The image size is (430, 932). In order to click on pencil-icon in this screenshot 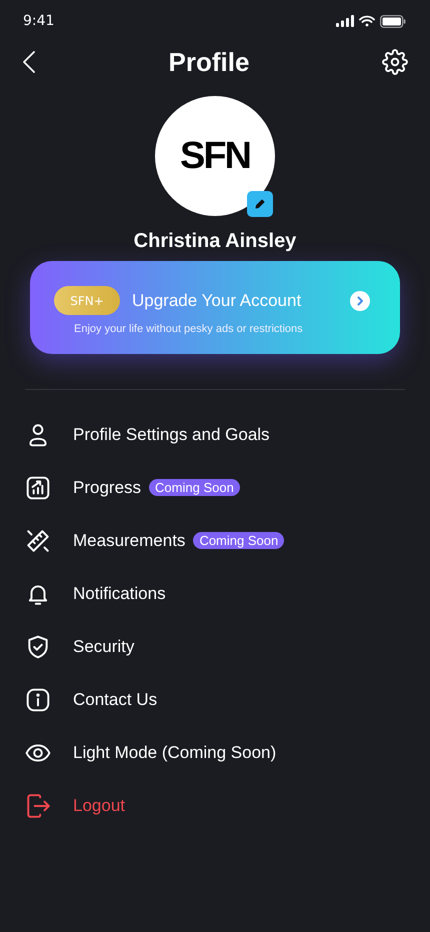, I will do `click(260, 204)`.